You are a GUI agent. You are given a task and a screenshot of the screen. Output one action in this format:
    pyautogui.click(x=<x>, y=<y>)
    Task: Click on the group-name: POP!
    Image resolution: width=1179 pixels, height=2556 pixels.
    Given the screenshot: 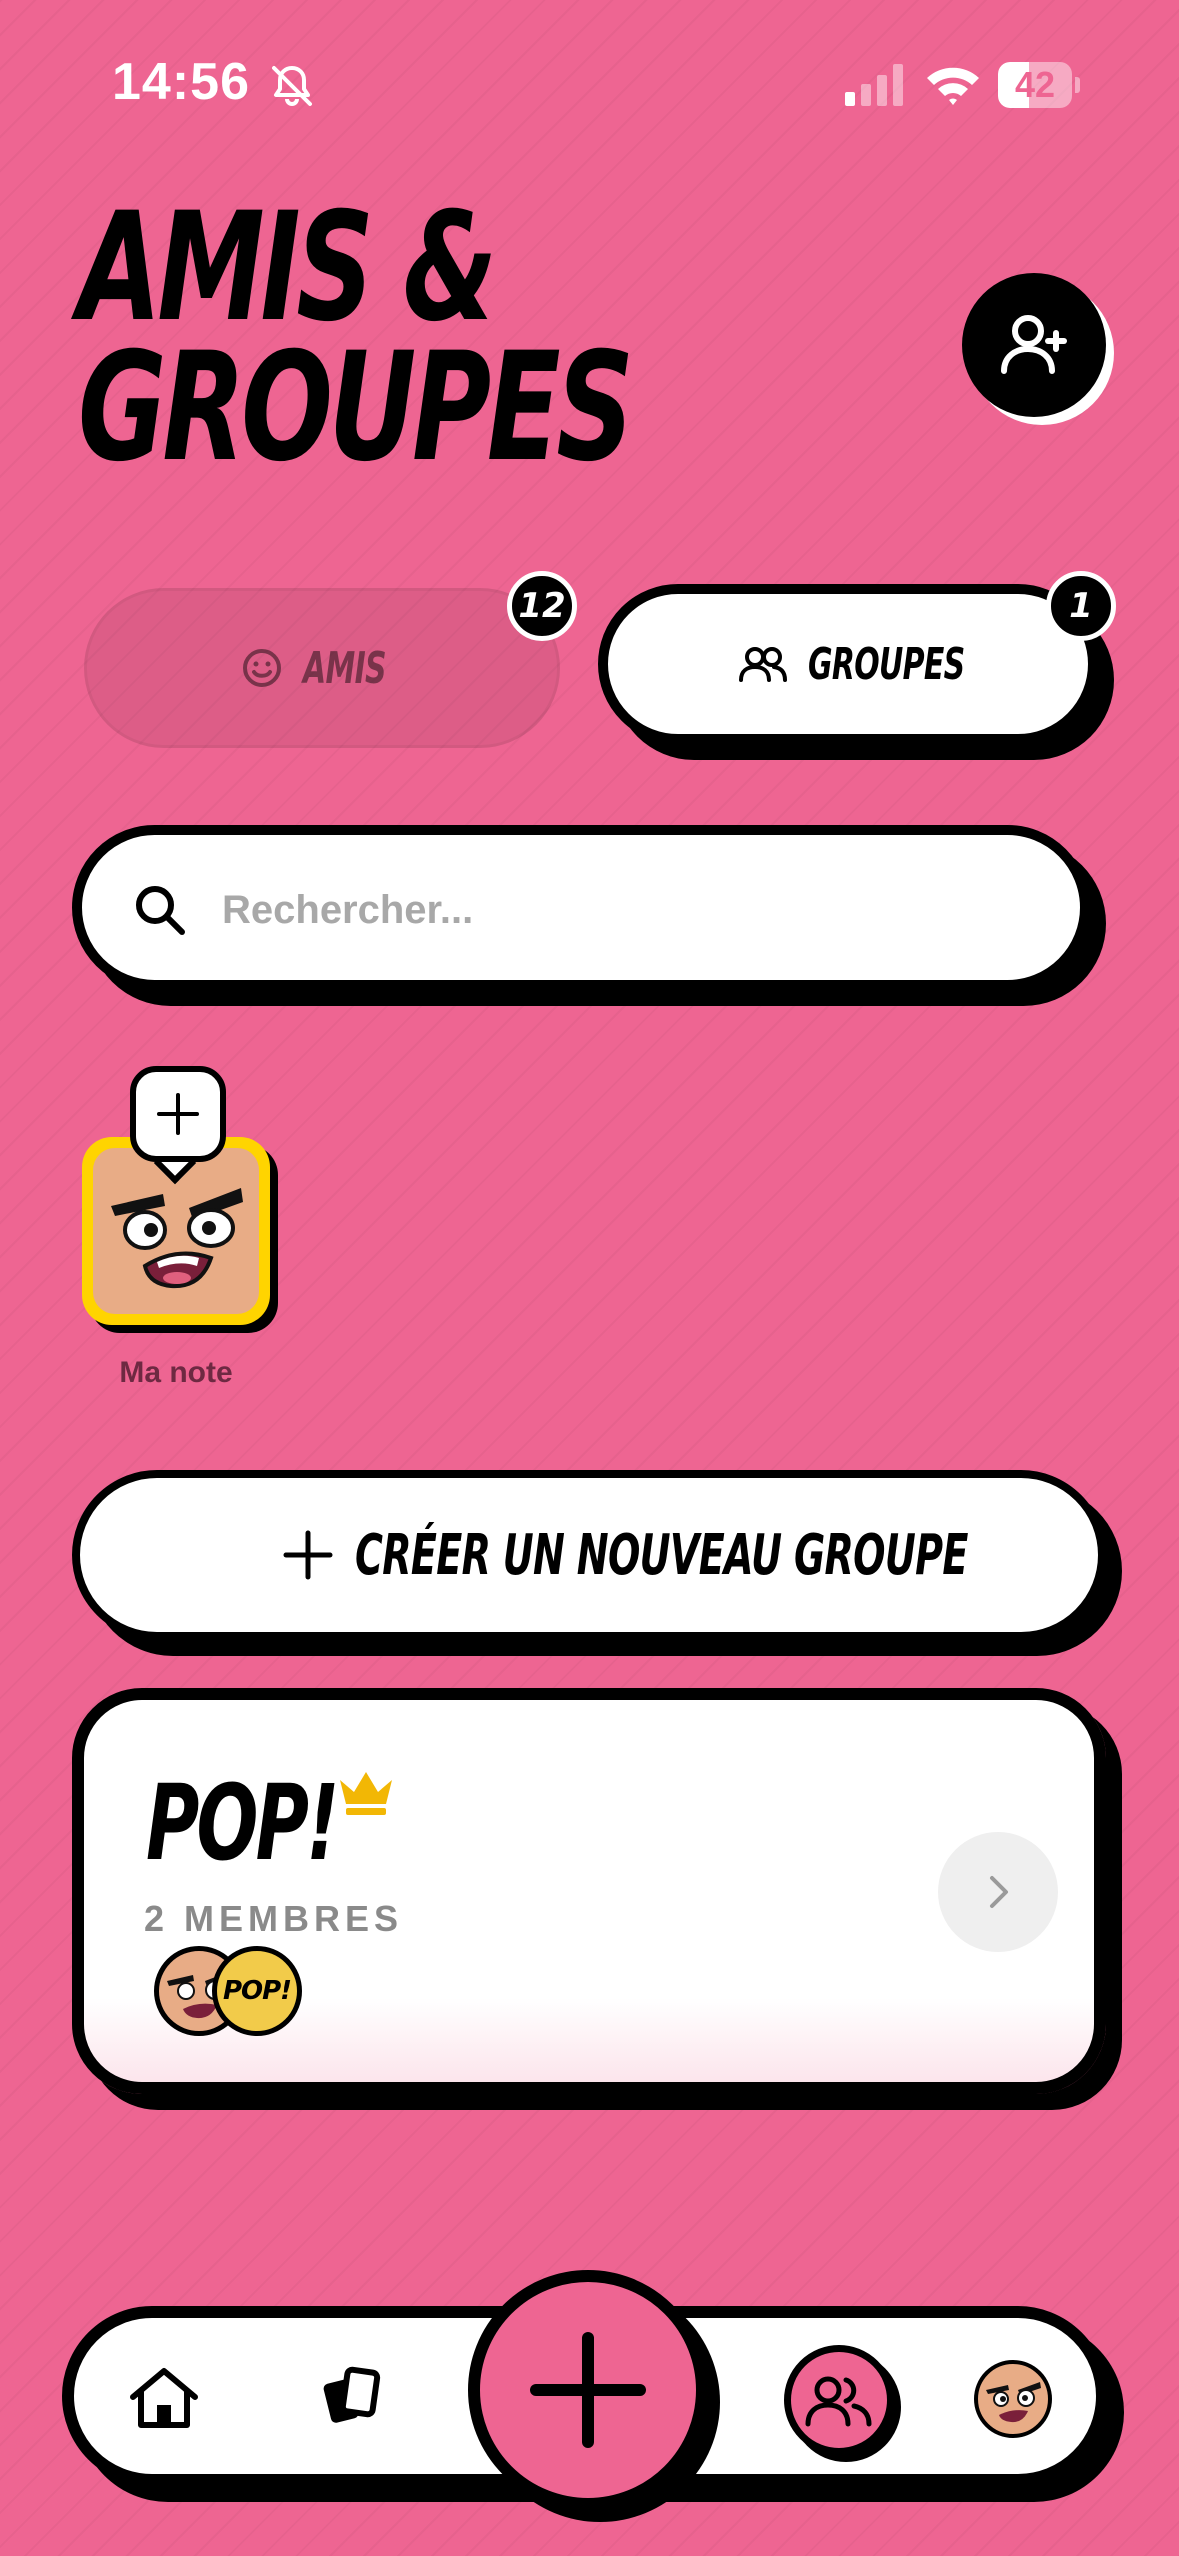 What is the action you would take?
    pyautogui.click(x=242, y=1823)
    